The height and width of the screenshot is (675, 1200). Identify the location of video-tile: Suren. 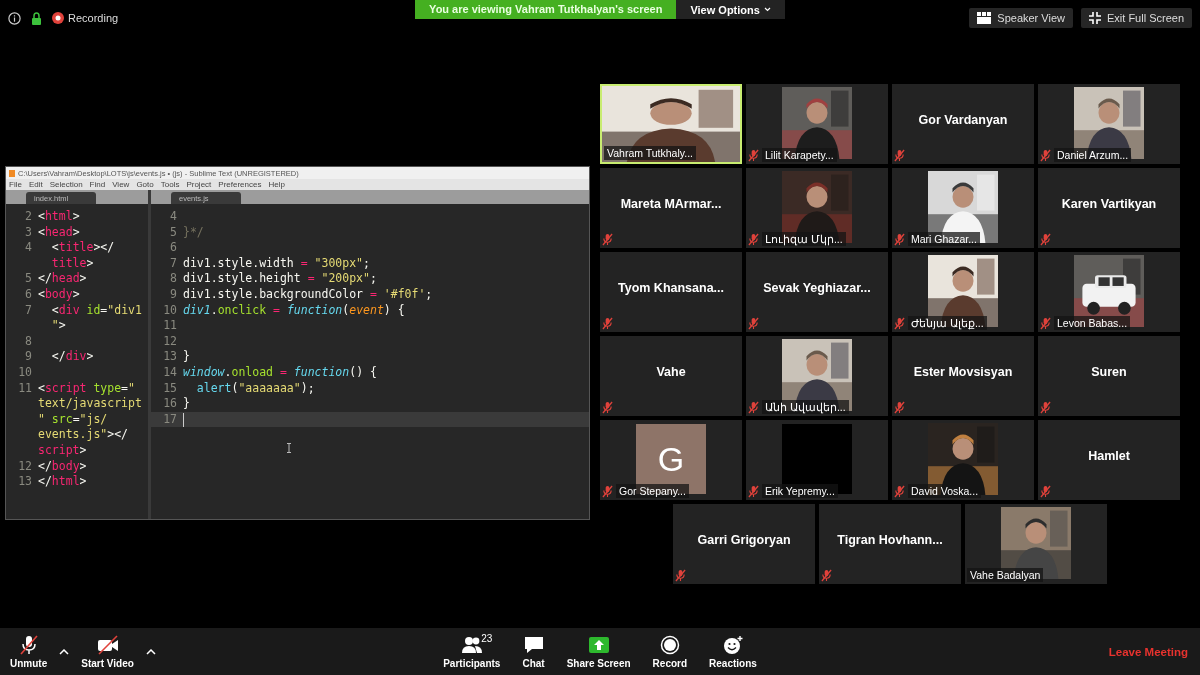
(1109, 376).